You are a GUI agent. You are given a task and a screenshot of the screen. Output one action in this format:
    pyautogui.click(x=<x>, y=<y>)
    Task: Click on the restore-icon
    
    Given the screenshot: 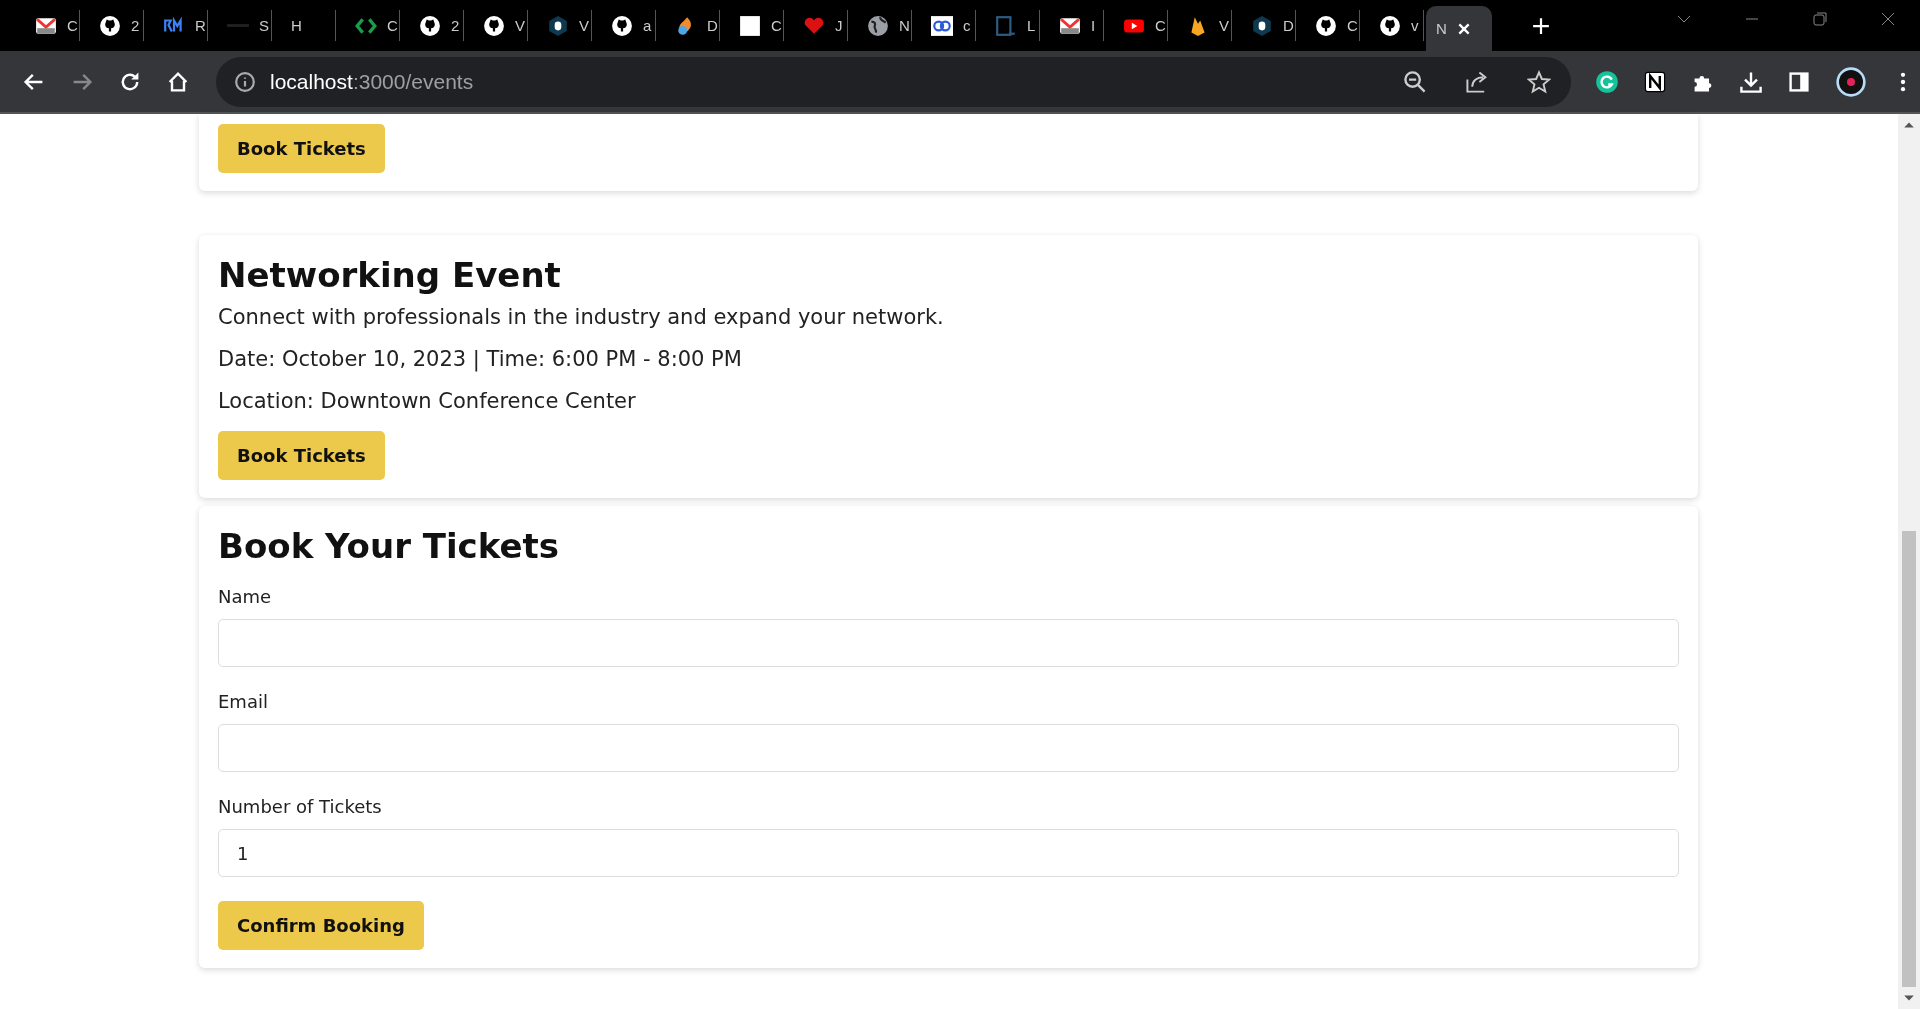 What is the action you would take?
    pyautogui.click(x=1820, y=19)
    